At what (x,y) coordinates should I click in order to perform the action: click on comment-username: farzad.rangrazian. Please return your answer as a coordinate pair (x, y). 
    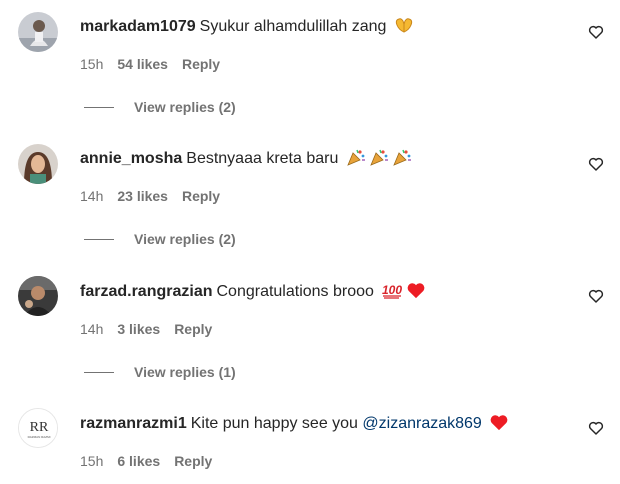
    Looking at the image, I should click on (146, 291).